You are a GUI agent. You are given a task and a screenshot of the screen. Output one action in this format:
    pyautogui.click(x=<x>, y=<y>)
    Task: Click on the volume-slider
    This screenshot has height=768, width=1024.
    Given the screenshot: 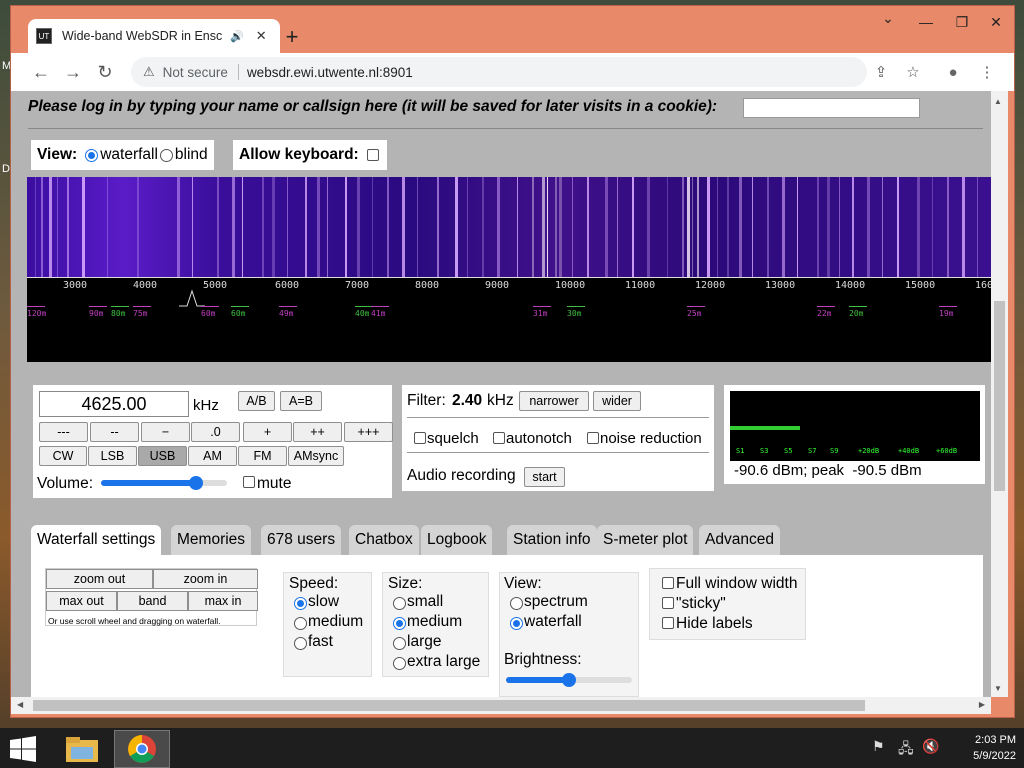 What is the action you would take?
    pyautogui.click(x=164, y=483)
    